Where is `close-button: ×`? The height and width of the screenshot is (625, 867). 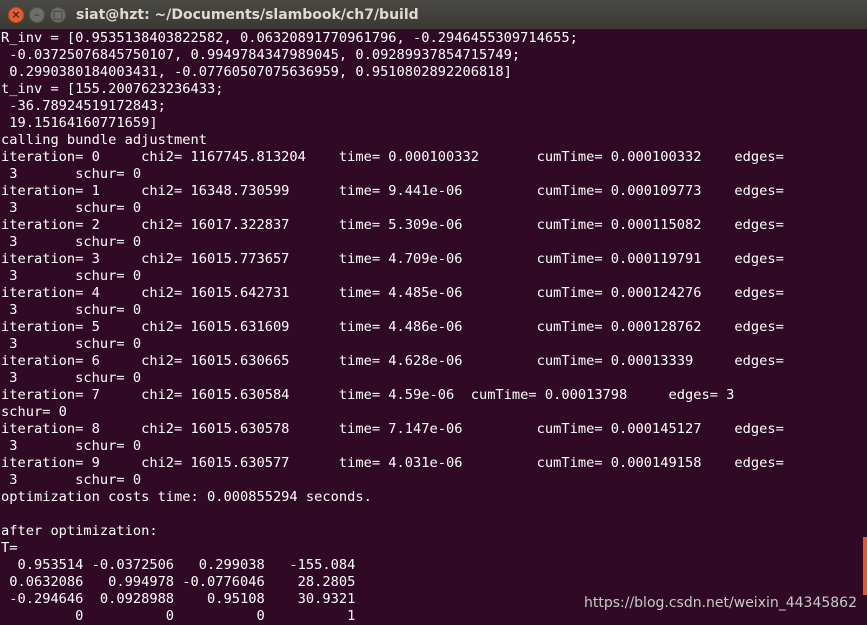 close-button: × is located at coordinates (16, 14).